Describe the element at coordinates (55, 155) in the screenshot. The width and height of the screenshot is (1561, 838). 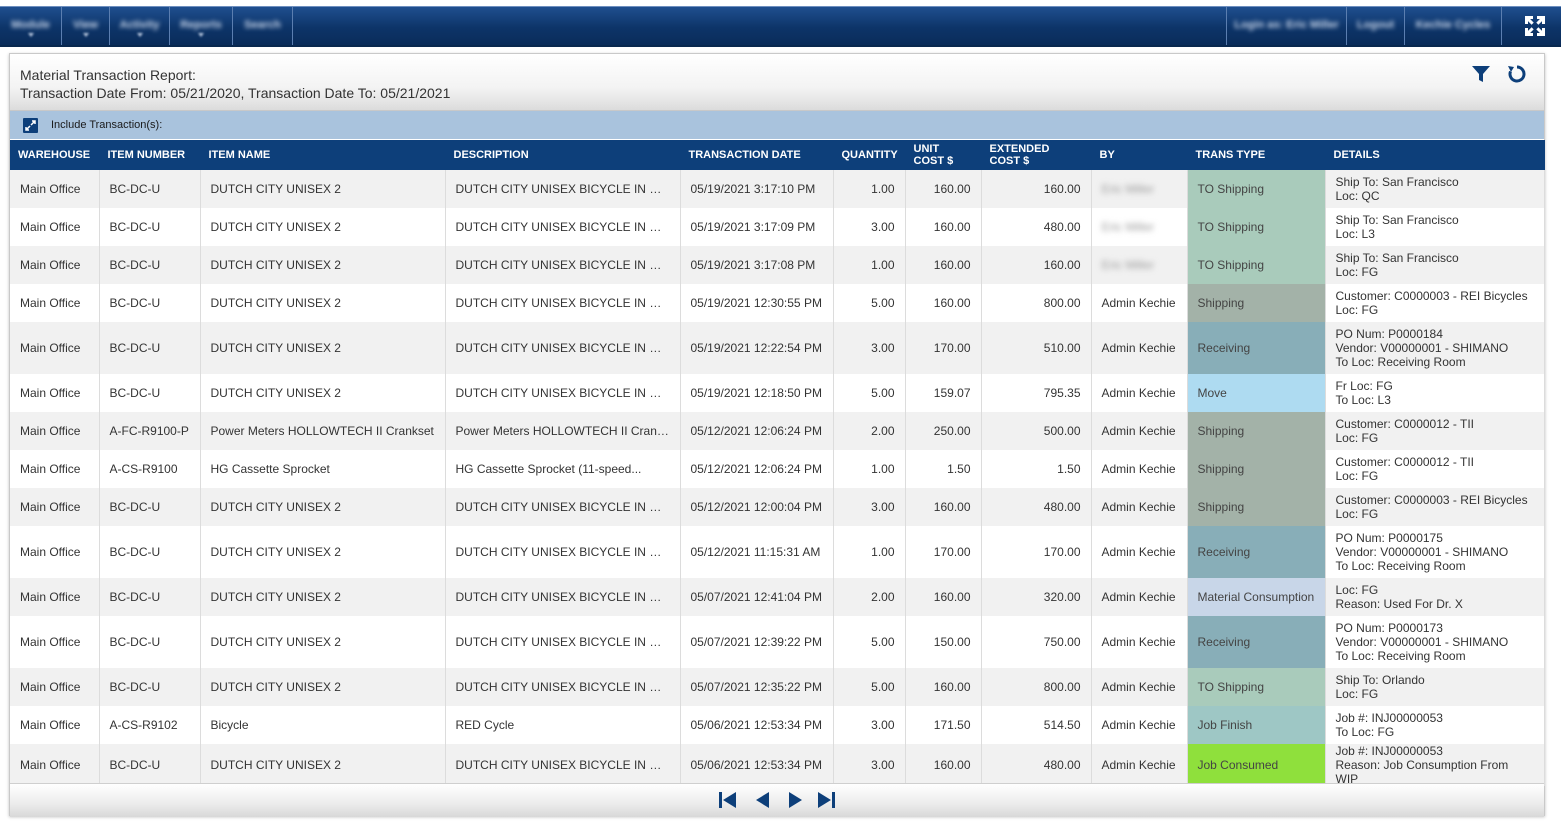
I see `col-warehouse: WAREHOUSE` at that location.